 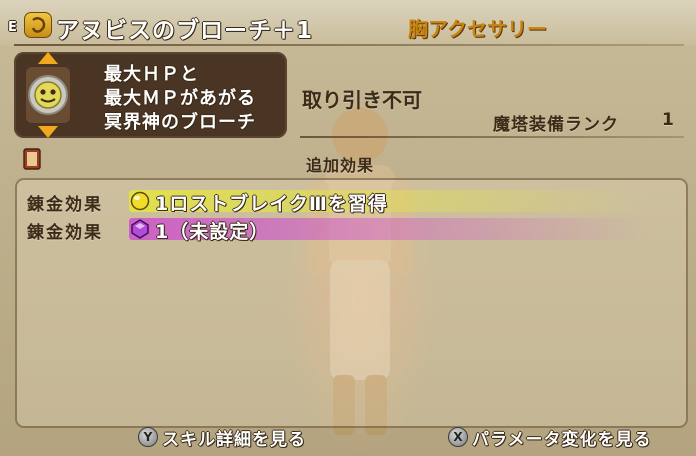 I want to click on y-button-icon: Y, so click(x=148, y=437).